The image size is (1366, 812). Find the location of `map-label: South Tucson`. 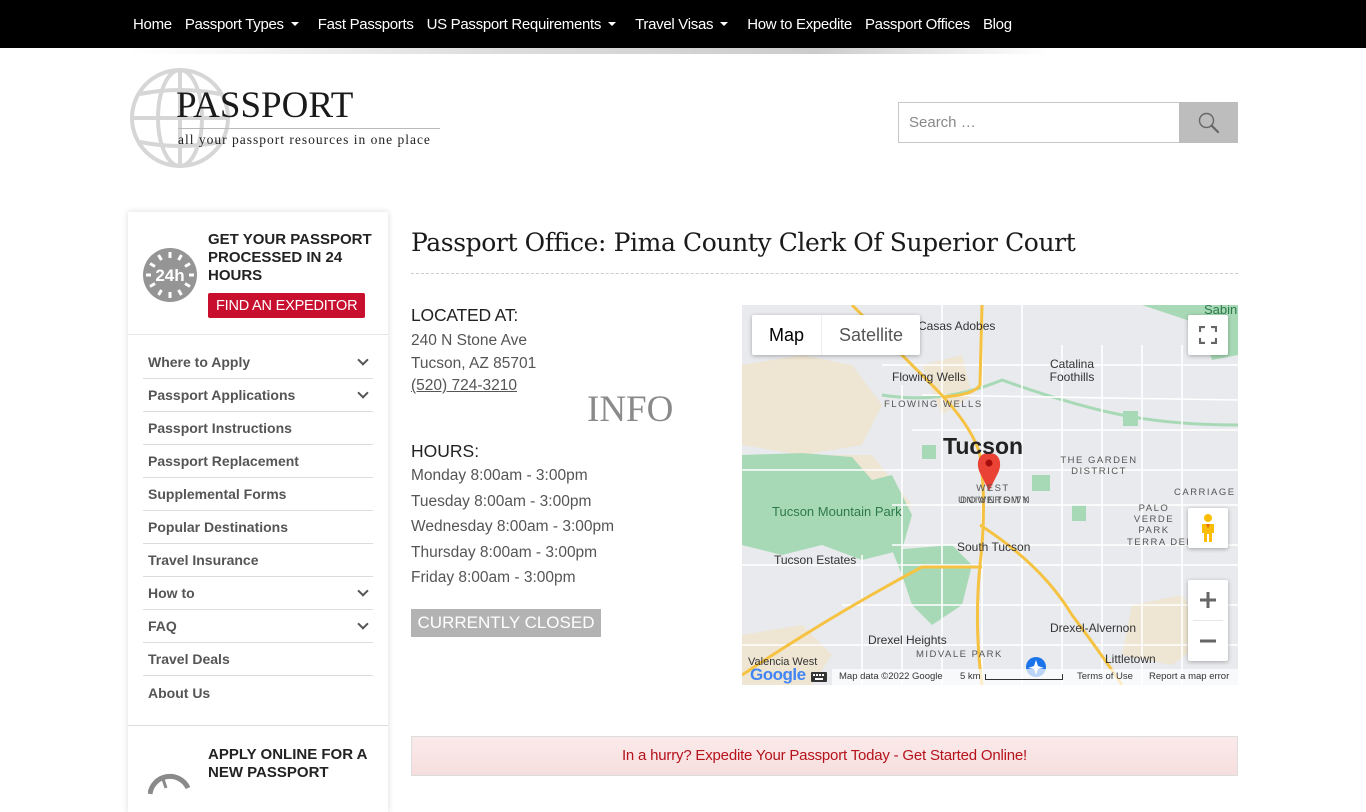

map-label: South Tucson is located at coordinates (994, 547).